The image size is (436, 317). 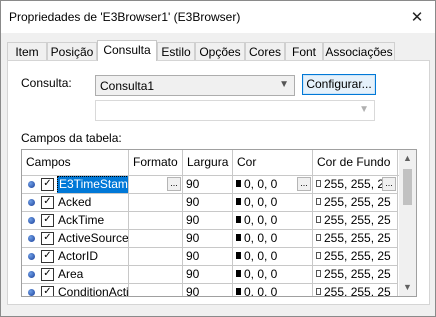 I want to click on tab-cores: Cores, so click(x=265, y=51).